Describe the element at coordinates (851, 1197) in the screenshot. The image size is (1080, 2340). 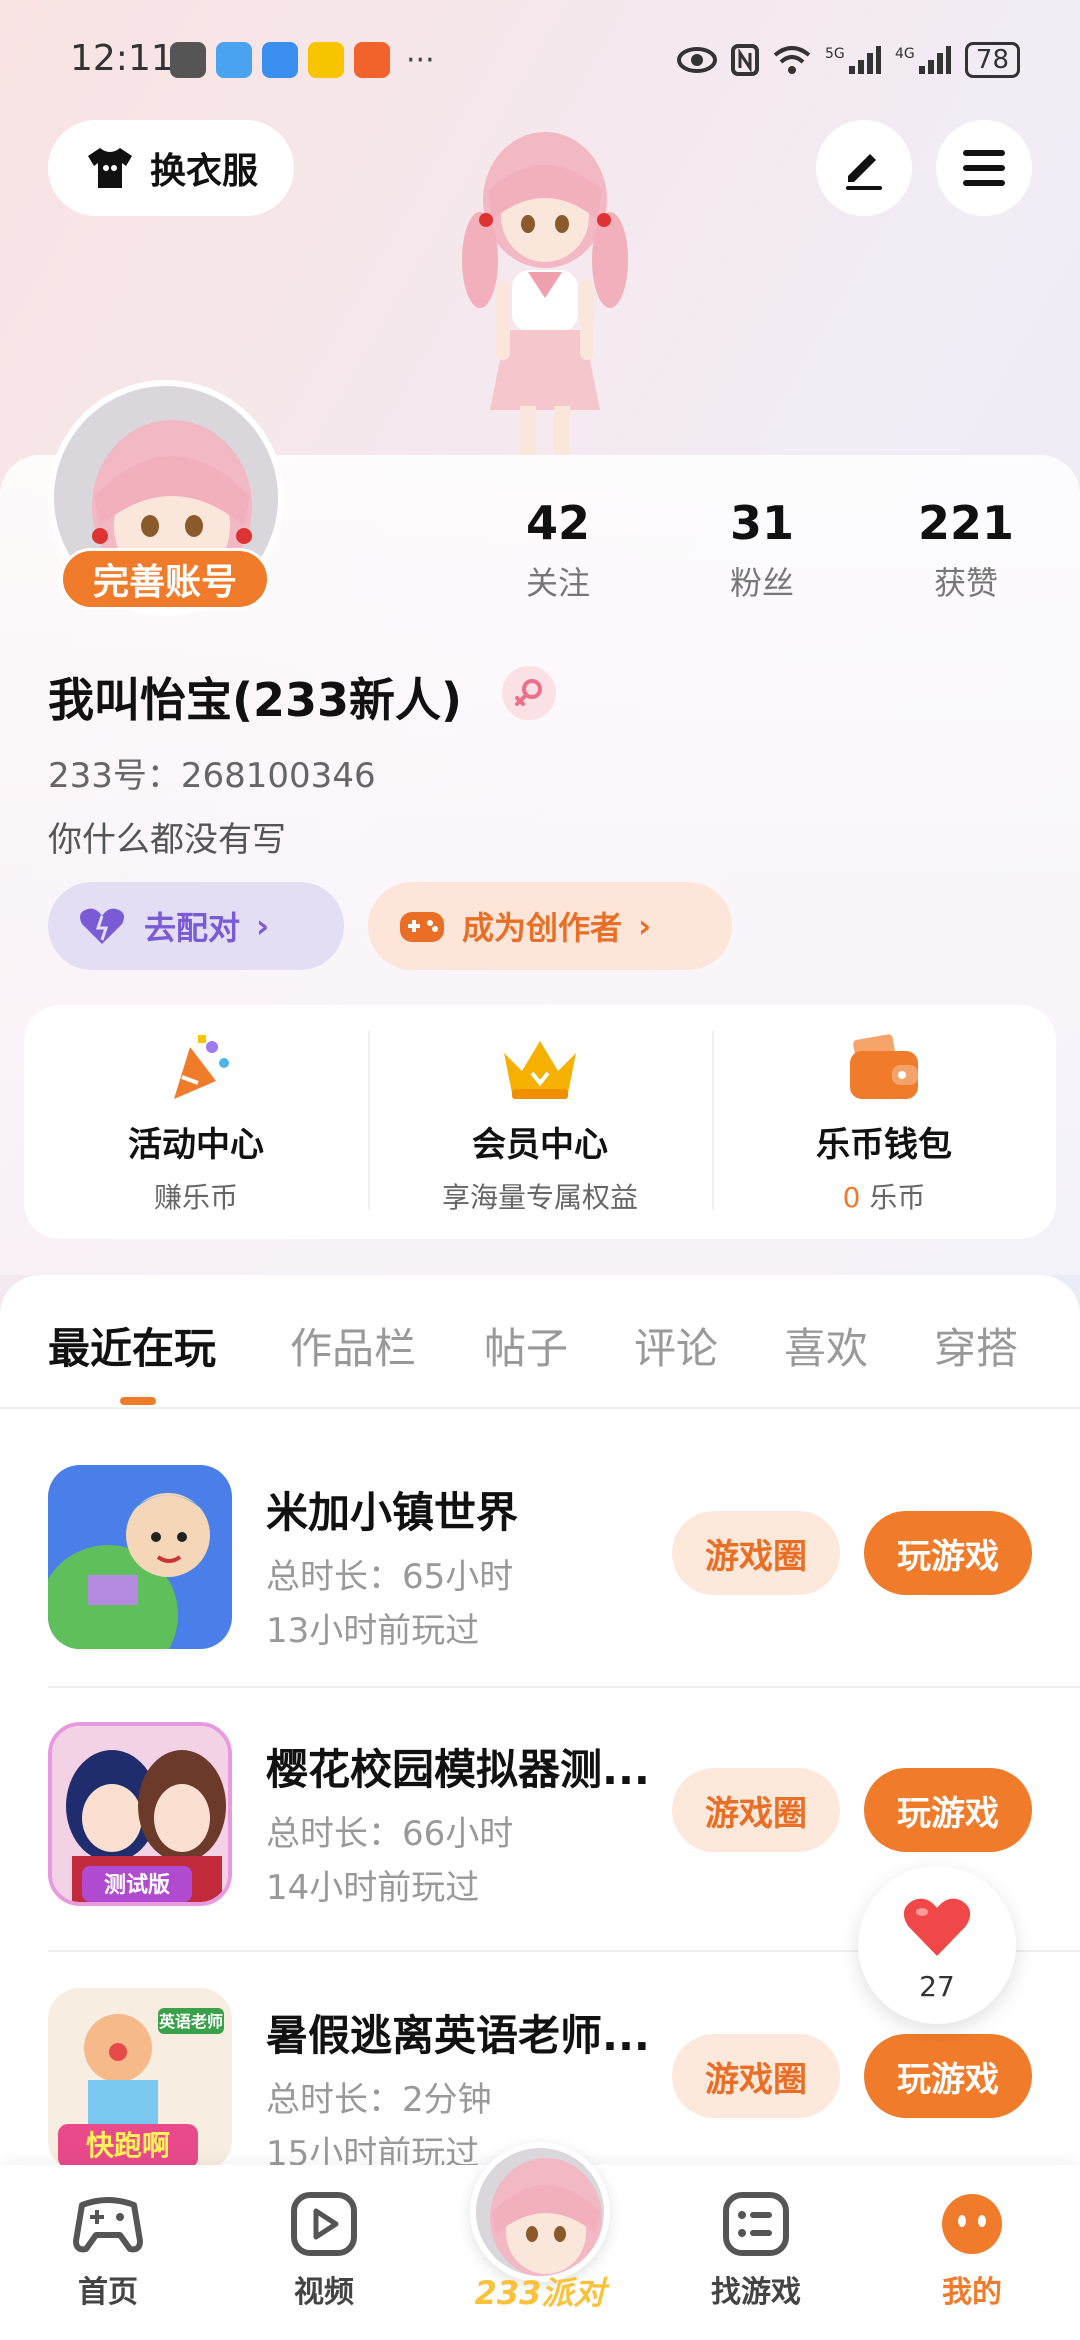
I see `coin-balance: 0` at that location.